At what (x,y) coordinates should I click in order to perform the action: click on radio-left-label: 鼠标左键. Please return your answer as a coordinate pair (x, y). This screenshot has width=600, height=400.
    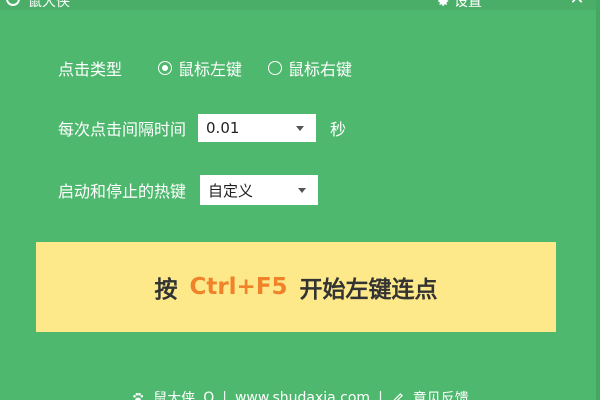
    Looking at the image, I should click on (210, 69).